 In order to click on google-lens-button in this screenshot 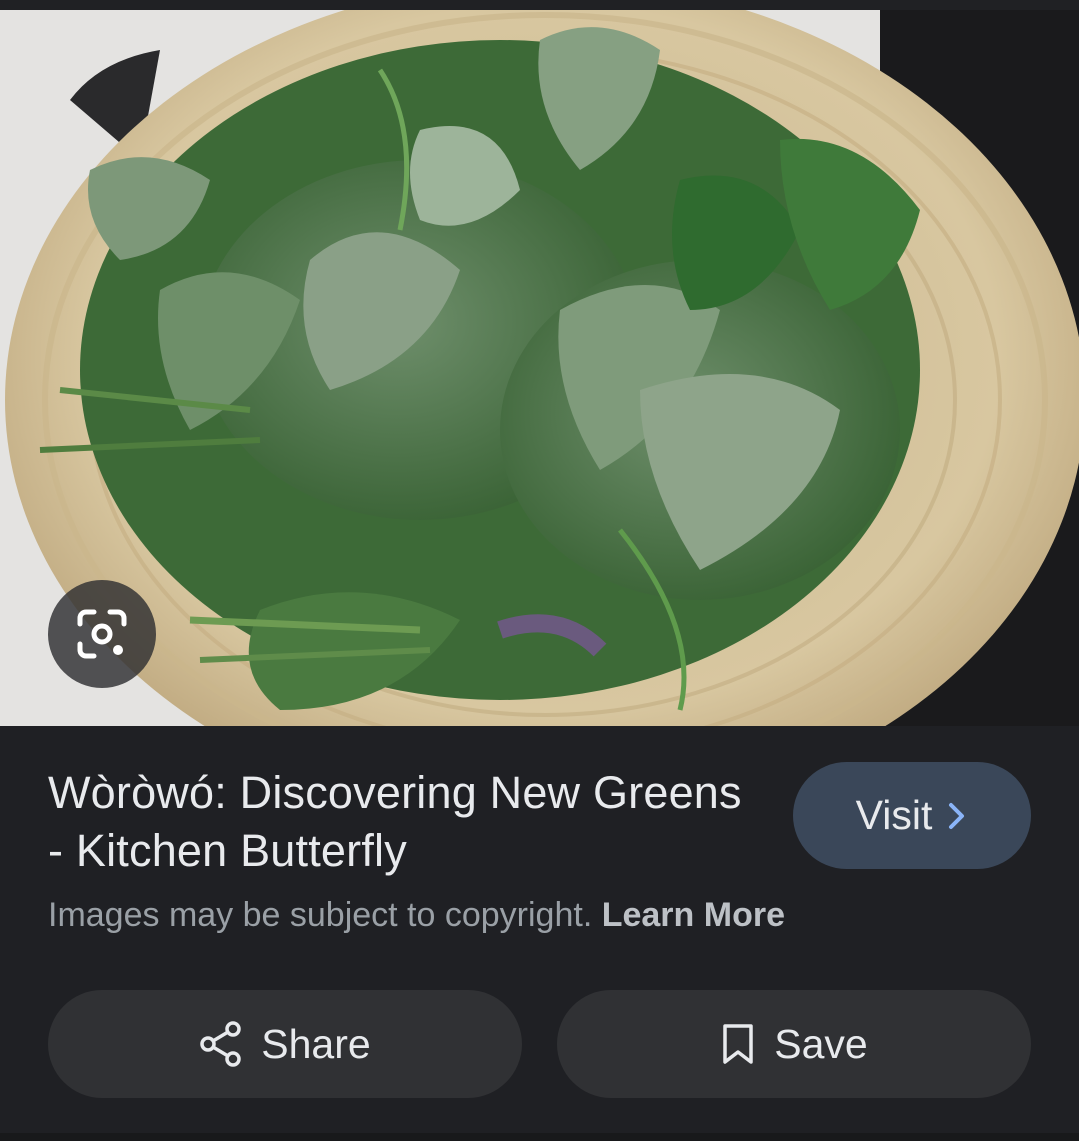, I will do `click(102, 634)`.